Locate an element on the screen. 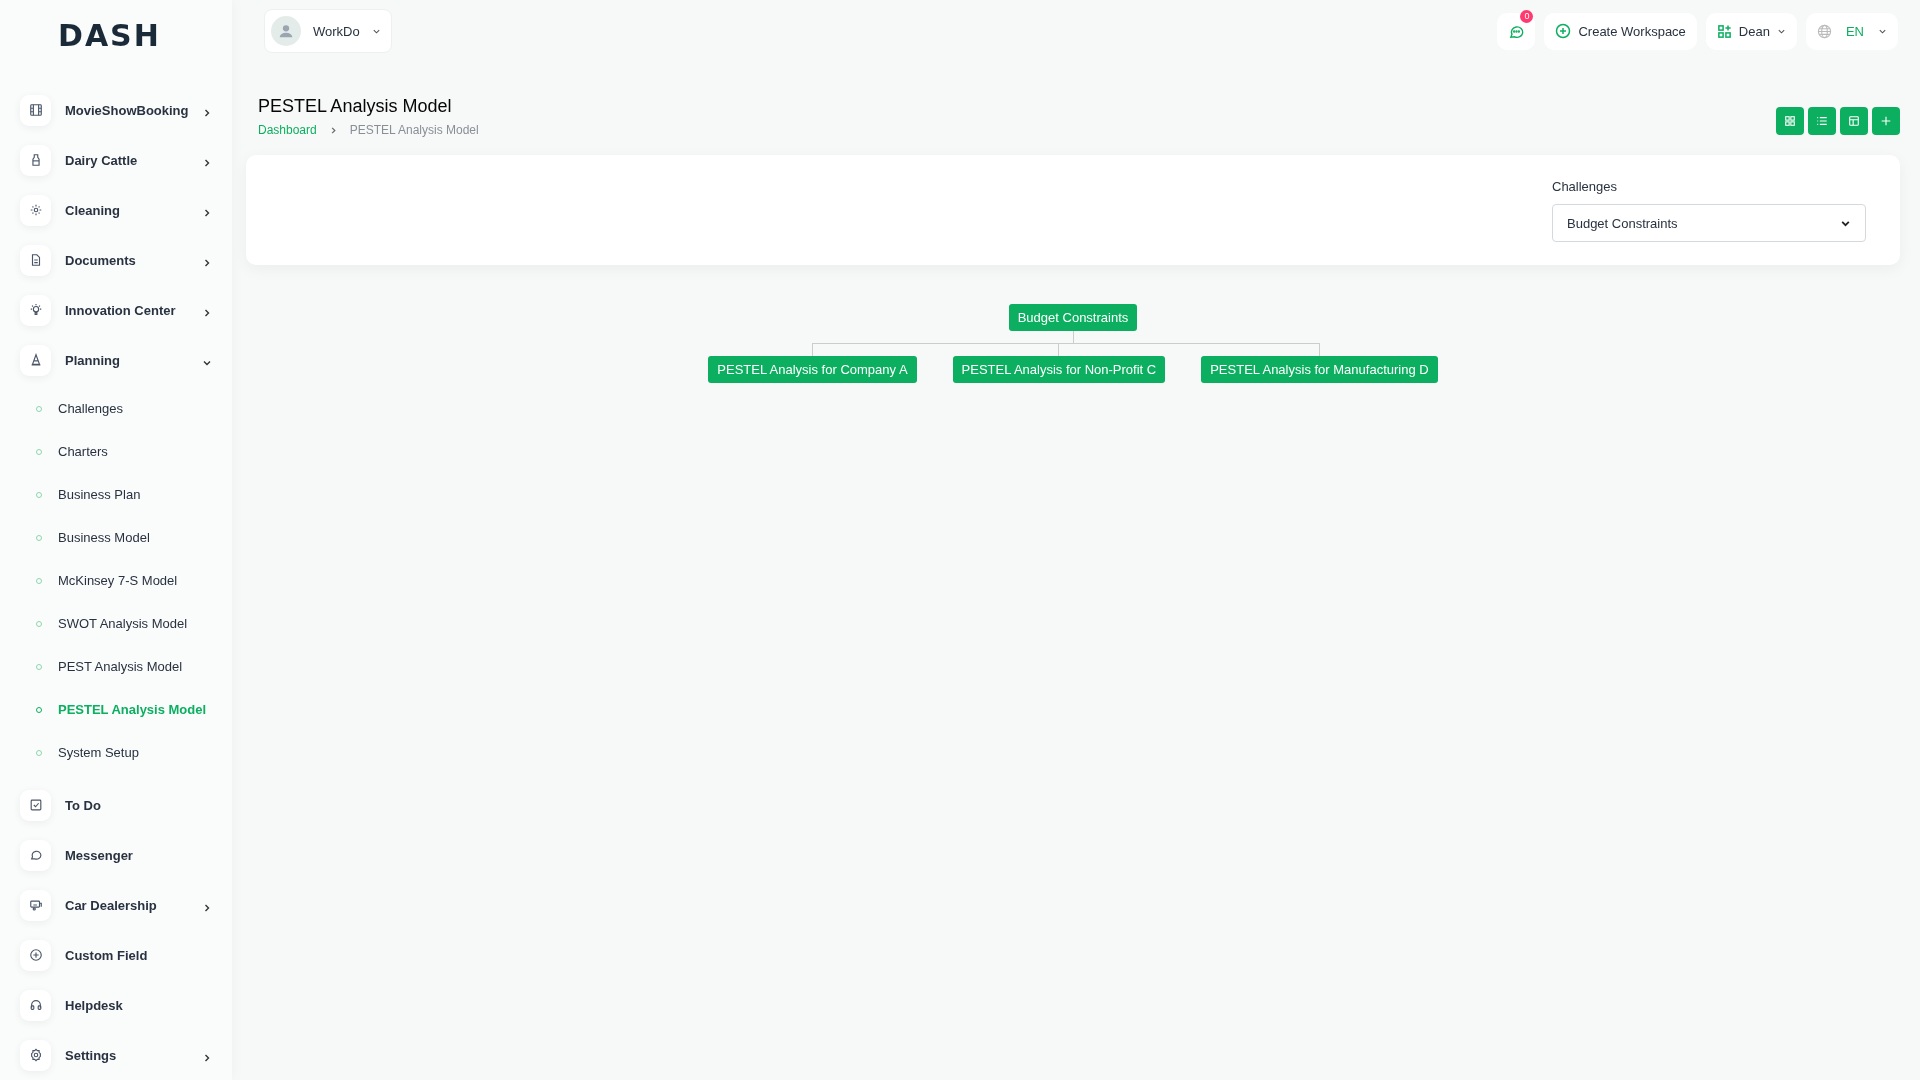  cone-icon is located at coordinates (35, 360).